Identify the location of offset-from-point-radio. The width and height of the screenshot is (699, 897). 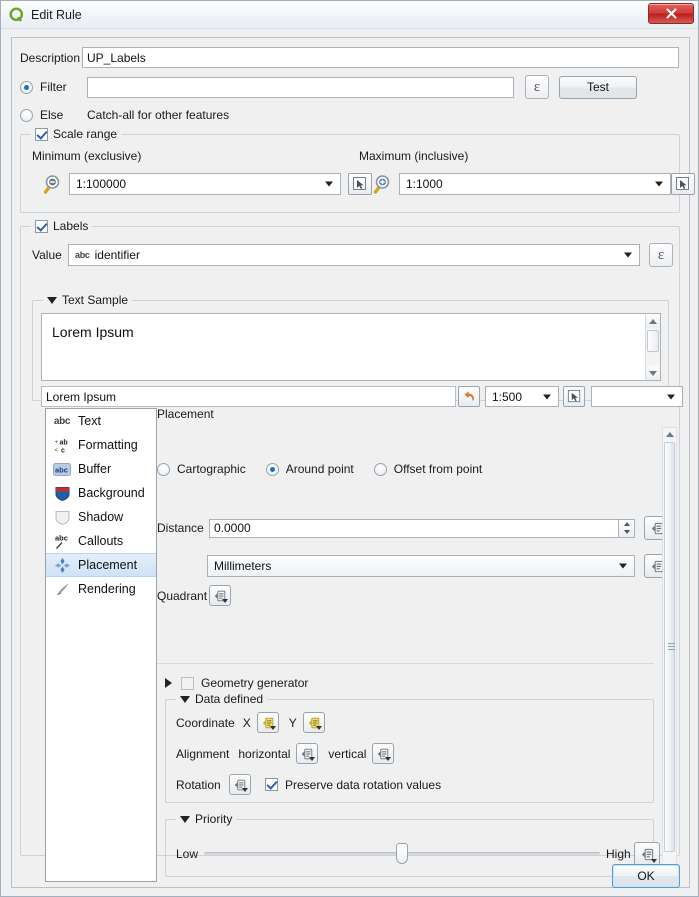
(380, 469).